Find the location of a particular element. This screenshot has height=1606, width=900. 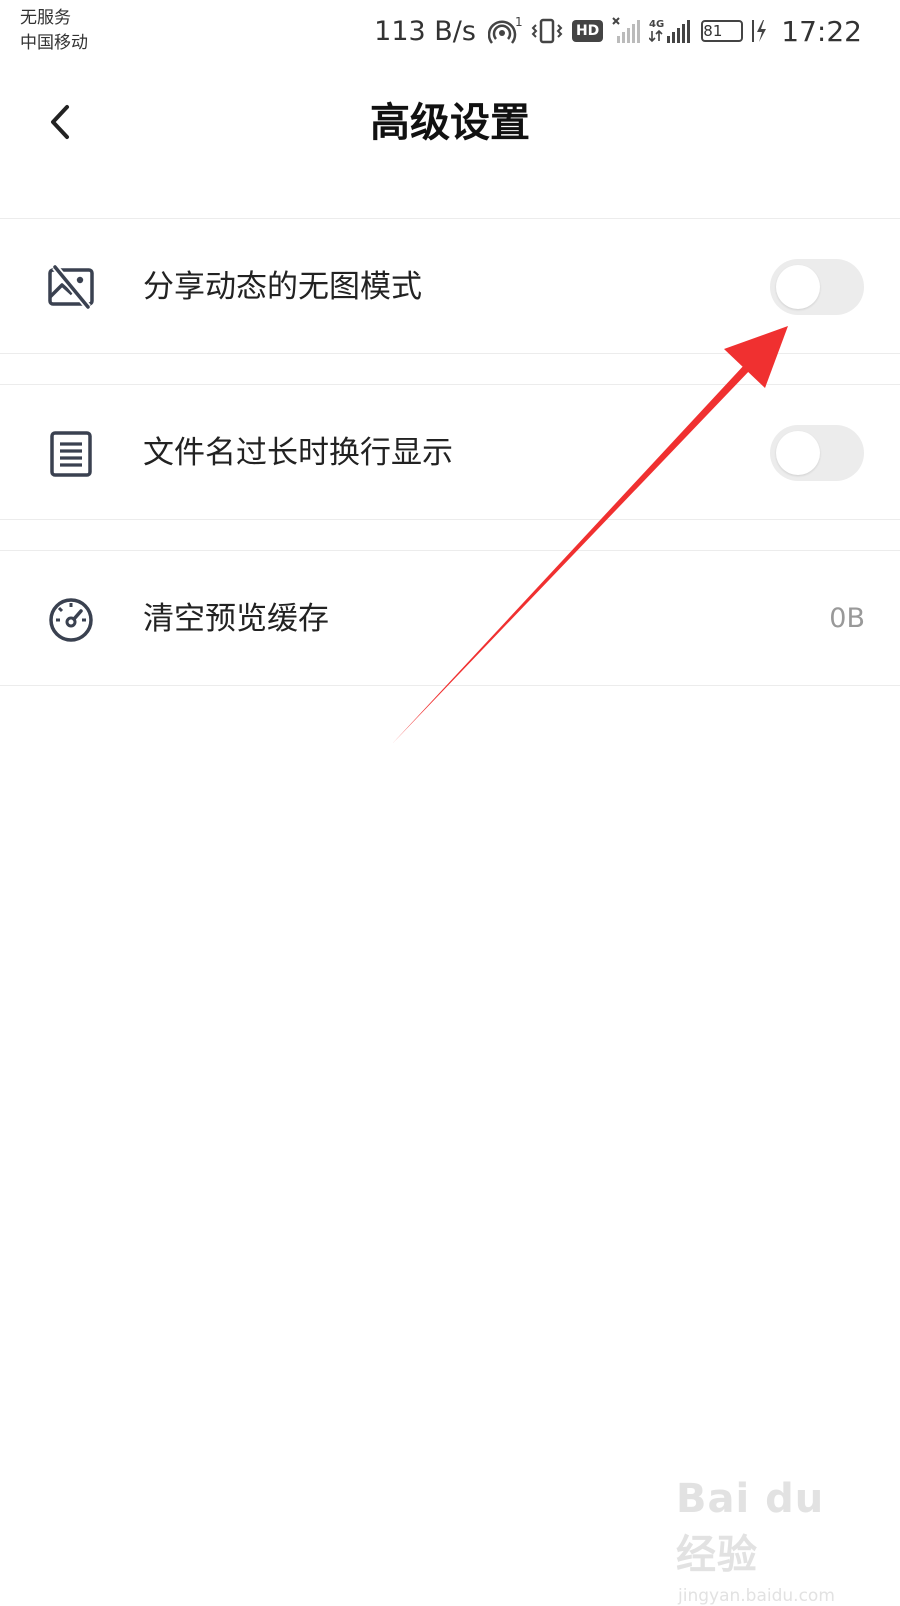

document-icon is located at coordinates (71, 454).